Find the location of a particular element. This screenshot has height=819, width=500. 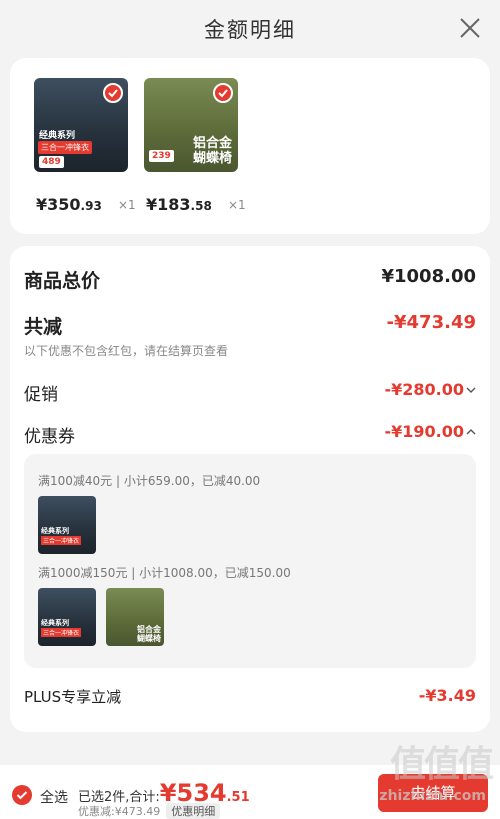

plus-row: PLUS专享立减 -¥3.49 is located at coordinates (250, 700).